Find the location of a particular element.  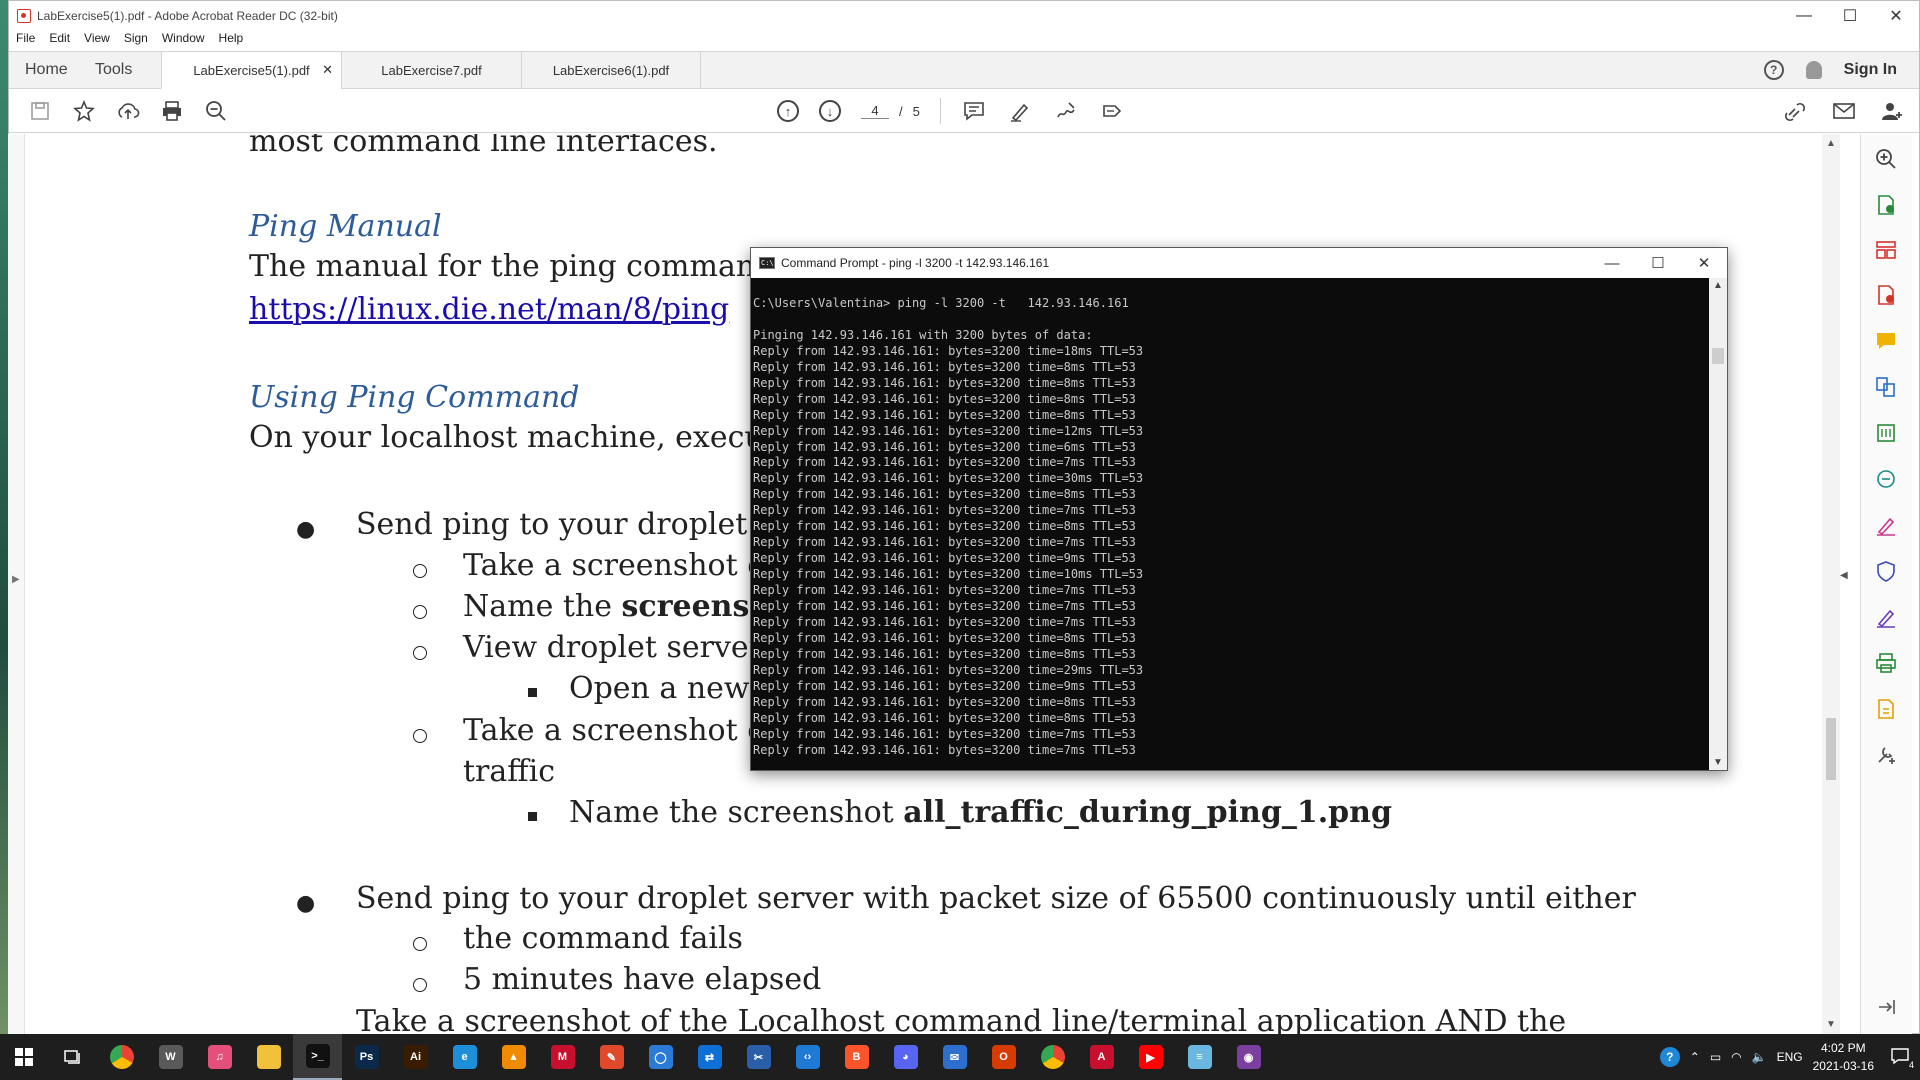

collapse-right-panel-icon: ◀ is located at coordinates (1844, 575).